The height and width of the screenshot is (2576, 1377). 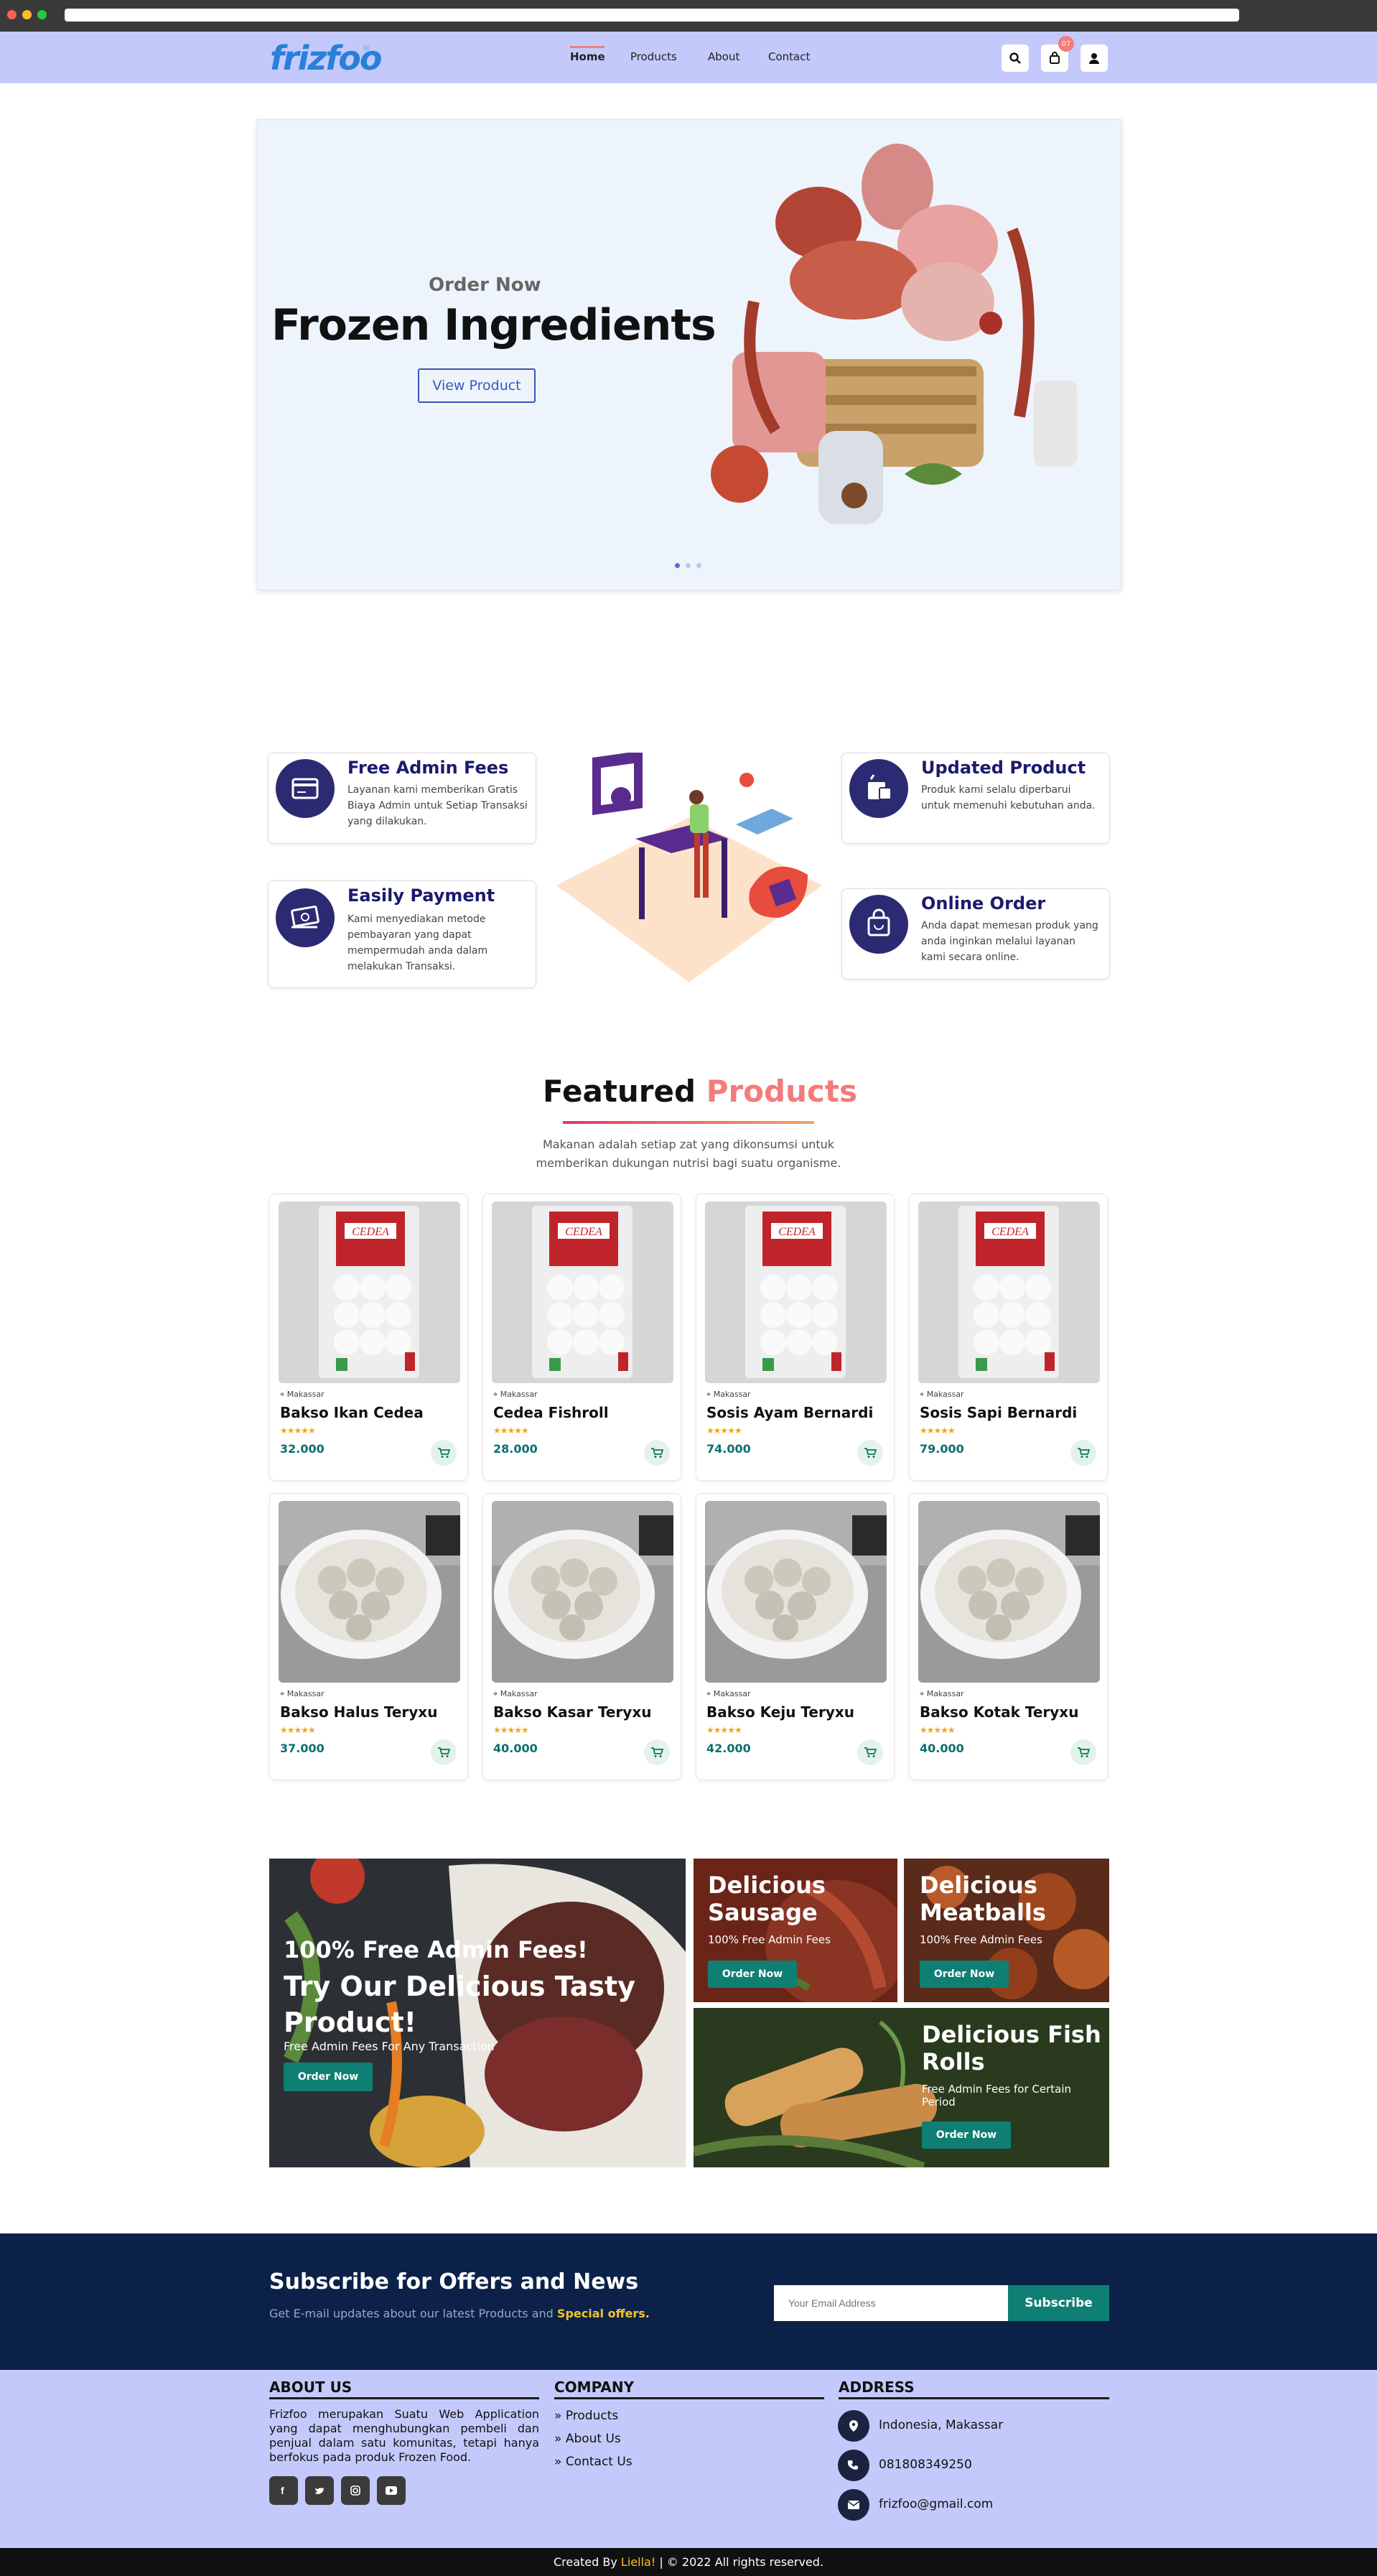 I want to click on chevrons-right-icon: », so click(x=558, y=2462).